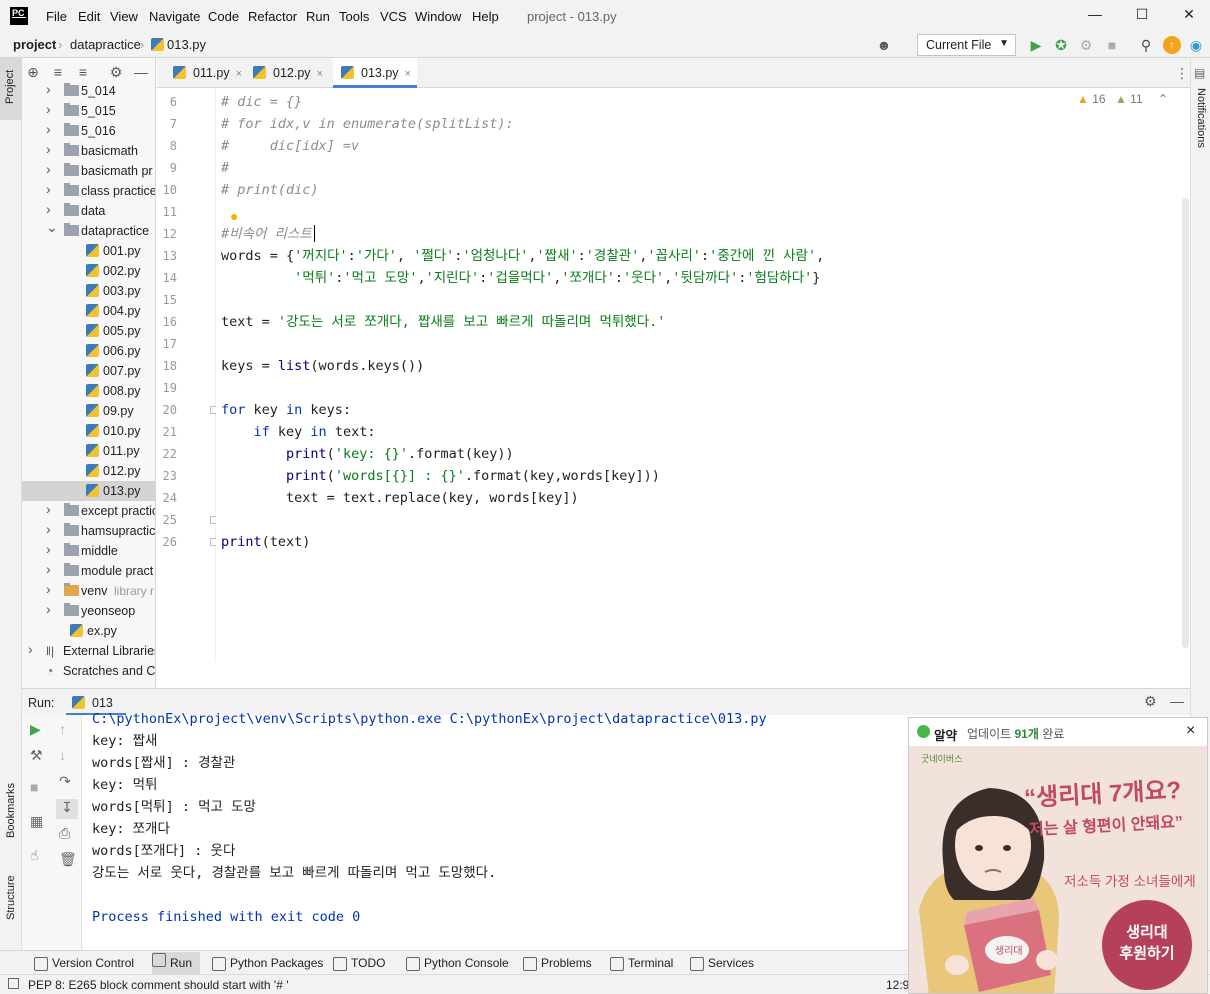 This screenshot has width=1210, height=994. I want to click on tool-window-problems: Problems, so click(557, 963).